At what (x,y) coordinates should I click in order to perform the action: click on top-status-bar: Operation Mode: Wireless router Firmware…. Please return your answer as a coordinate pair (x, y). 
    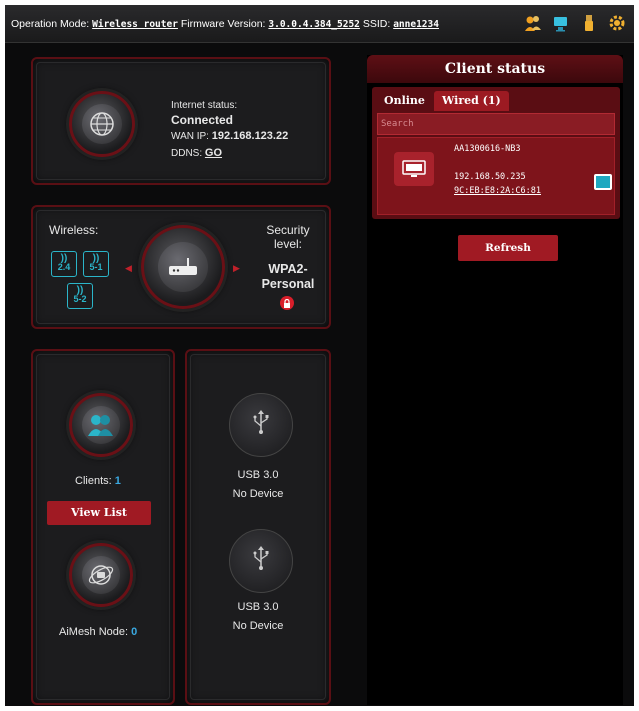
    Looking at the image, I should click on (319, 24).